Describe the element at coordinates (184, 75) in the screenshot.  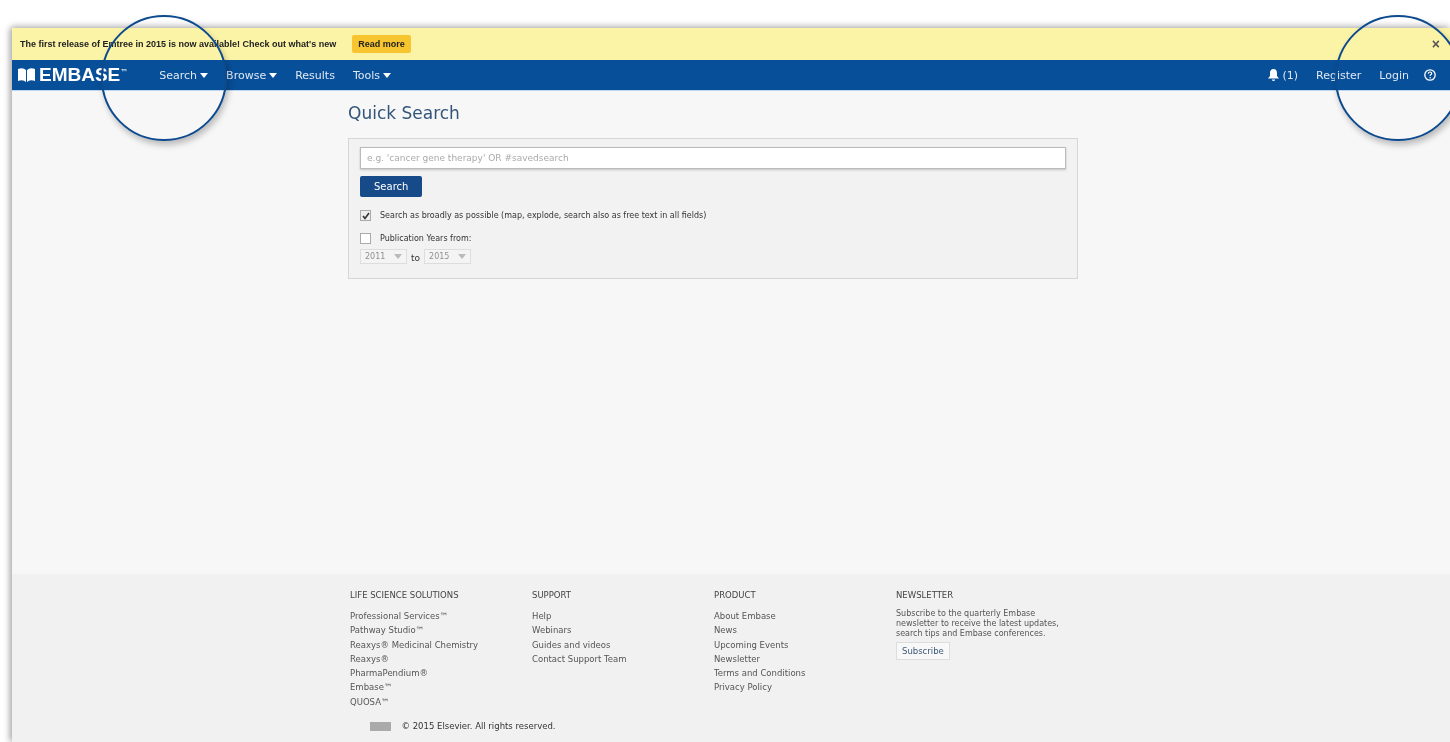
I see `nav-menu-item: Search` at that location.